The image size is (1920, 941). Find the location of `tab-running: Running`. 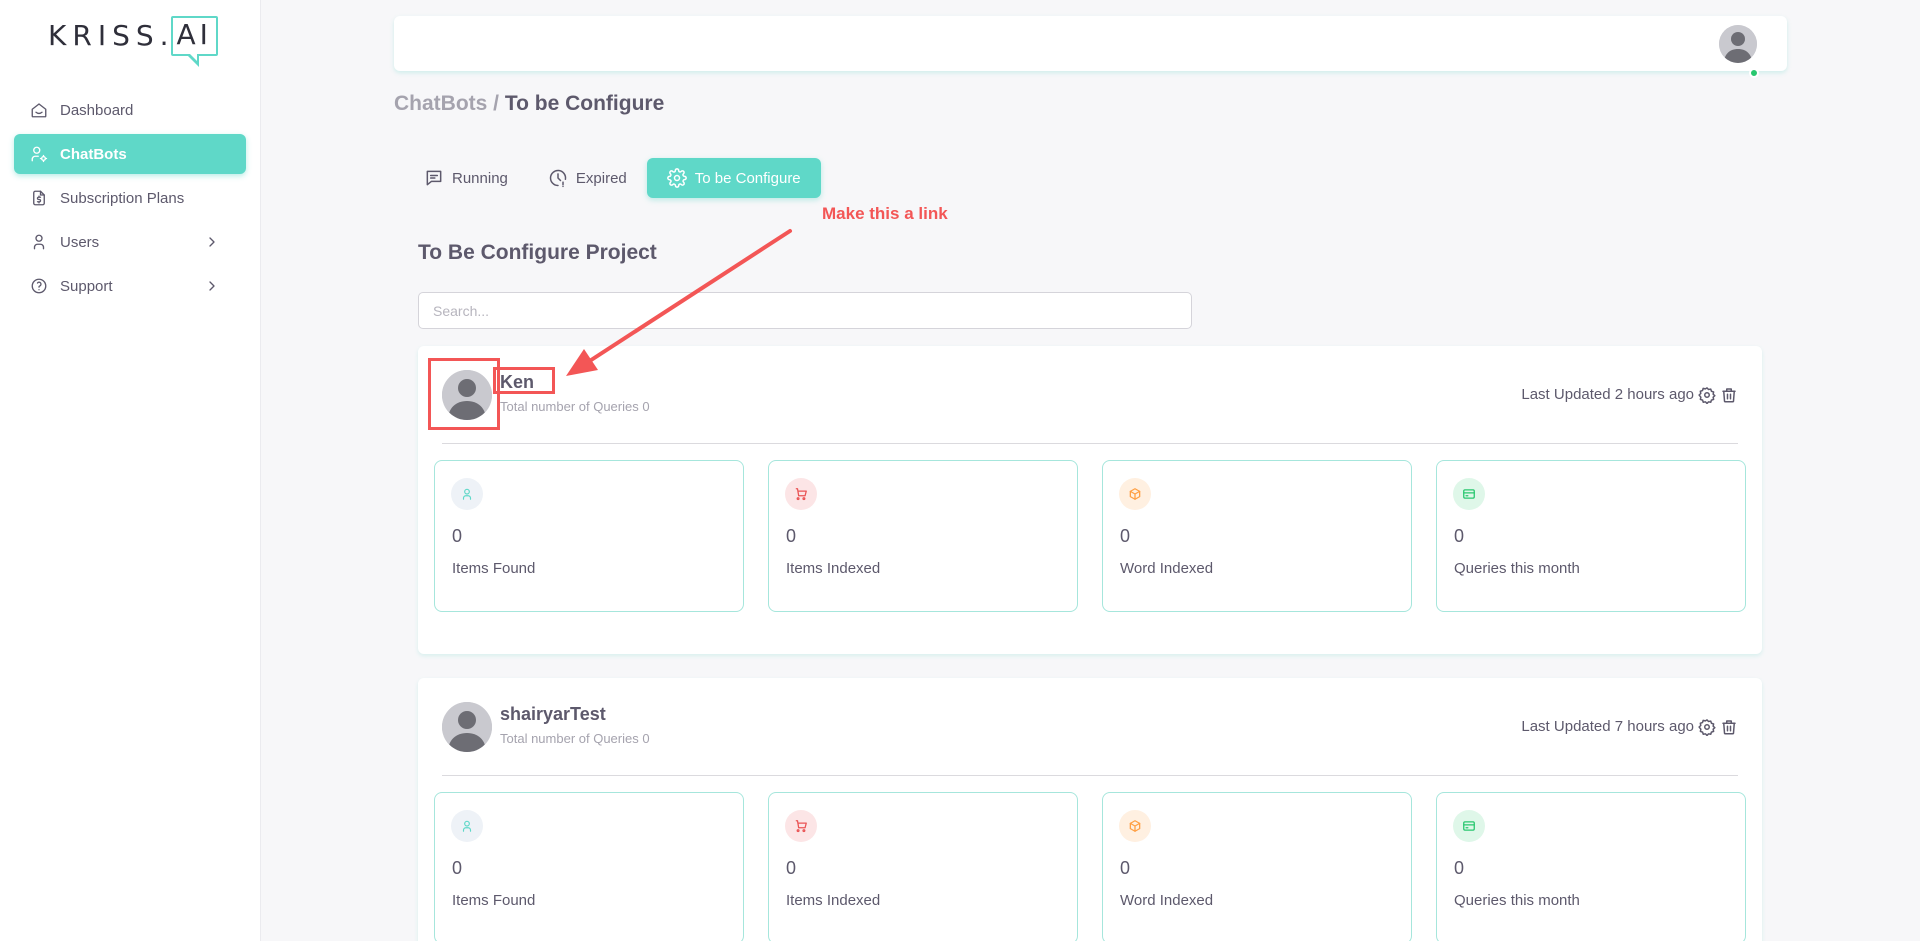

tab-running: Running is located at coordinates (466, 178).